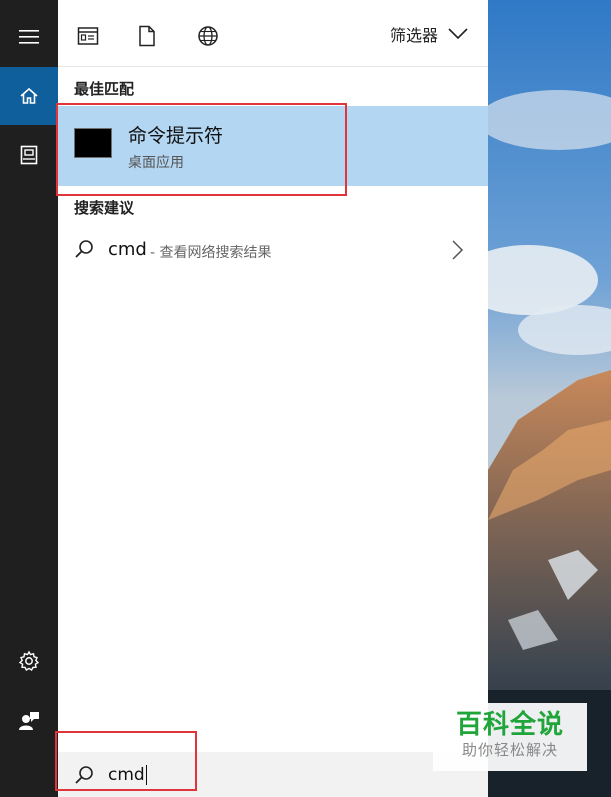 This screenshot has height=797, width=611. I want to click on baike-watermark: 百科全说 助你轻松解决, so click(510, 737).